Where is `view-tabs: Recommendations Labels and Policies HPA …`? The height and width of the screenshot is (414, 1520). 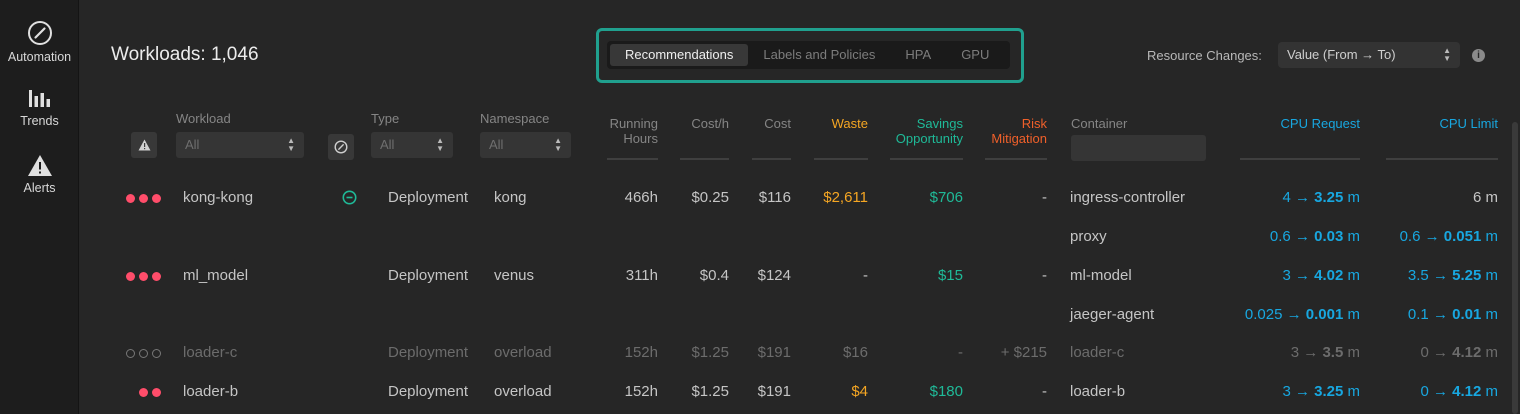 view-tabs: Recommendations Labels and Policies HPA … is located at coordinates (808, 55).